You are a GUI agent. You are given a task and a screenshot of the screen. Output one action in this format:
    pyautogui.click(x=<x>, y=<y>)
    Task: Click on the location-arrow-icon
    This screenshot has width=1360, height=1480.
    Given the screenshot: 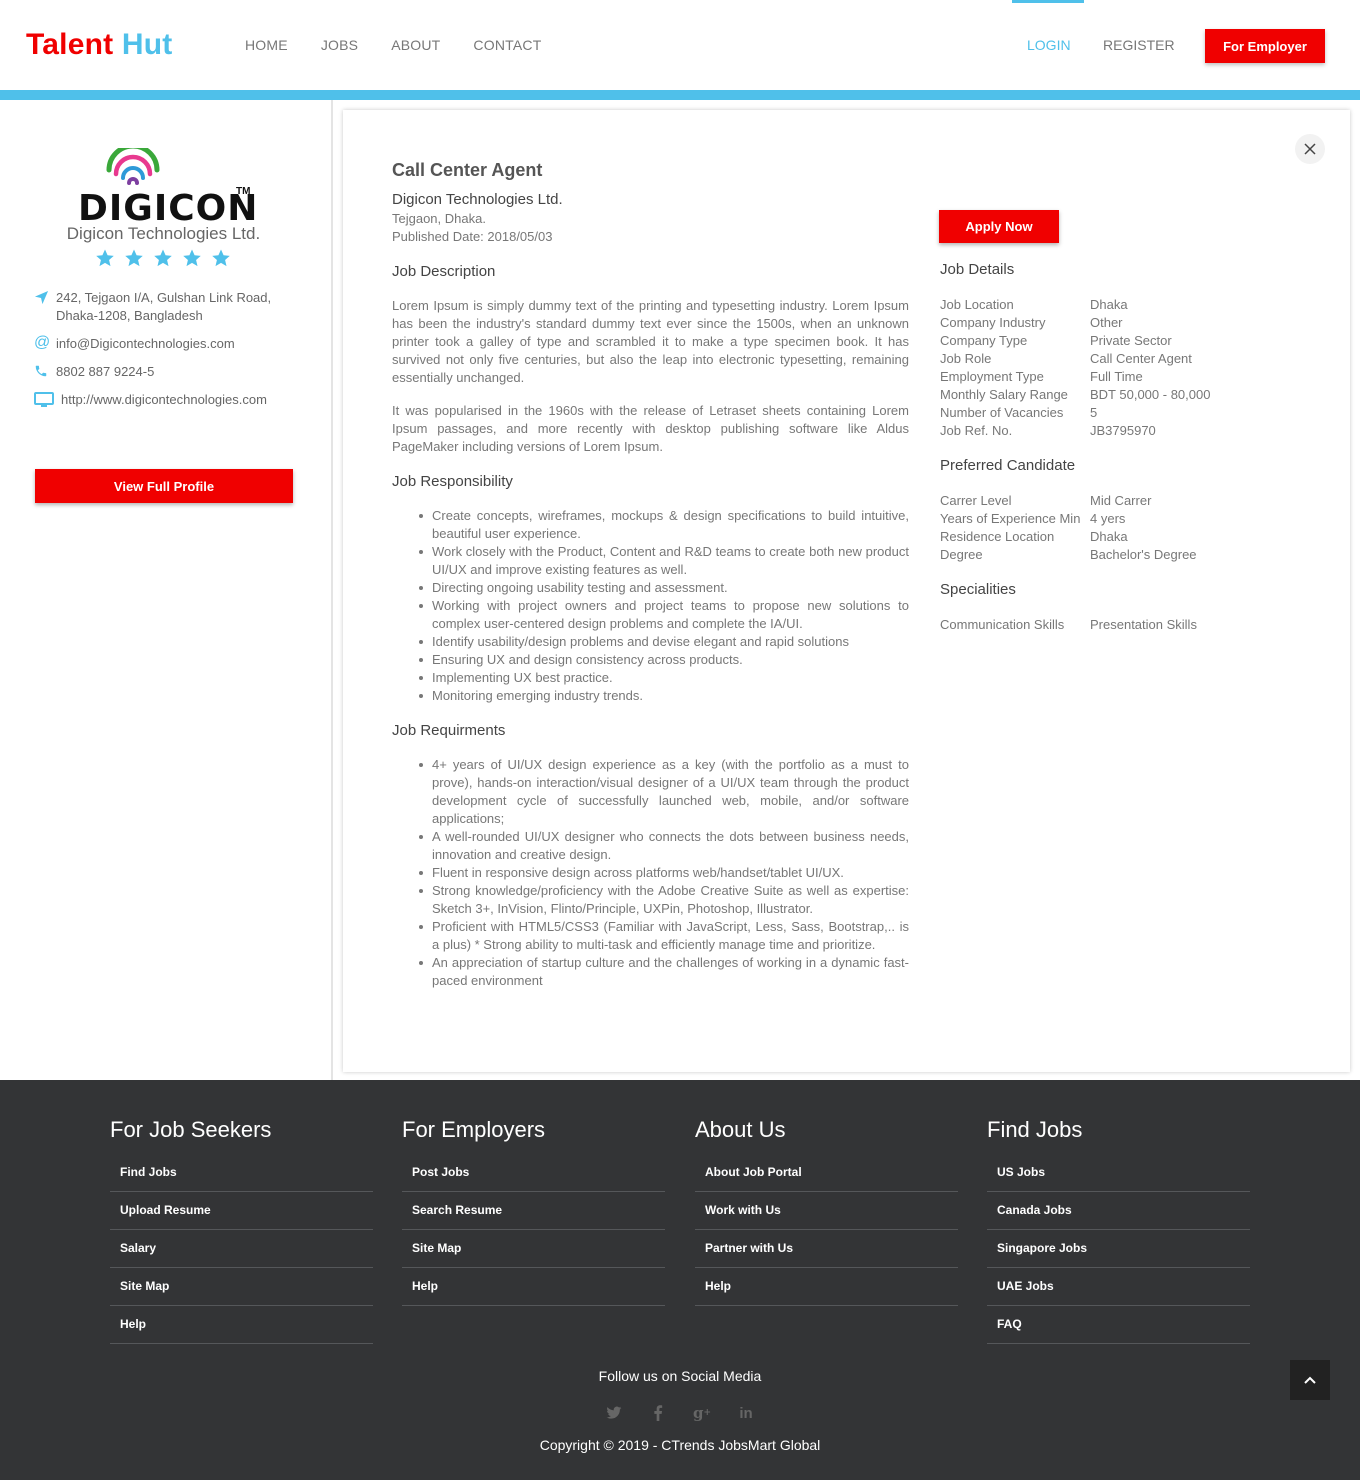 What is the action you would take?
    pyautogui.click(x=45, y=297)
    